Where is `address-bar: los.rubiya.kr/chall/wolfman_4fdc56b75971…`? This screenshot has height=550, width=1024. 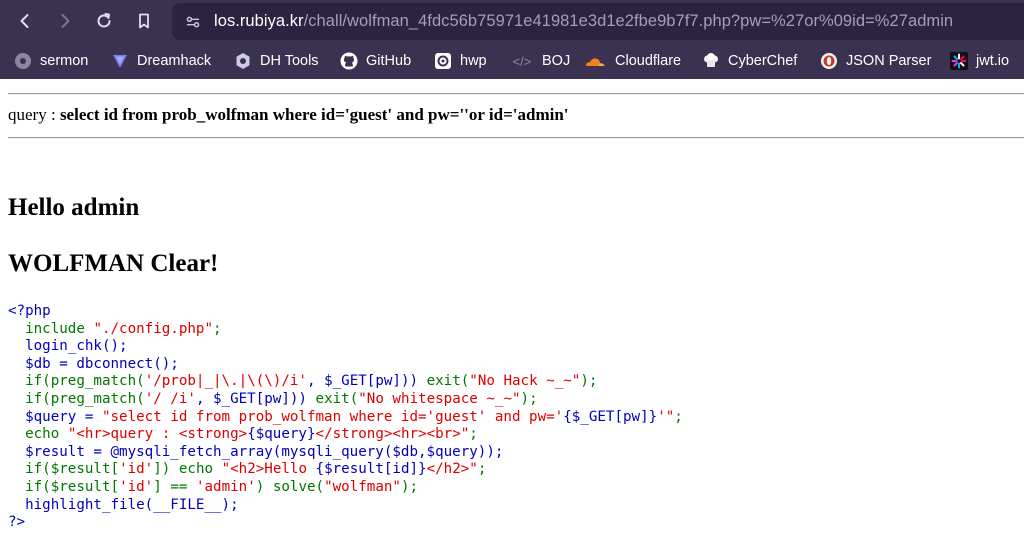
address-bar: los.rubiya.kr/chall/wolfman_4fdc56b75971… is located at coordinates (598, 21).